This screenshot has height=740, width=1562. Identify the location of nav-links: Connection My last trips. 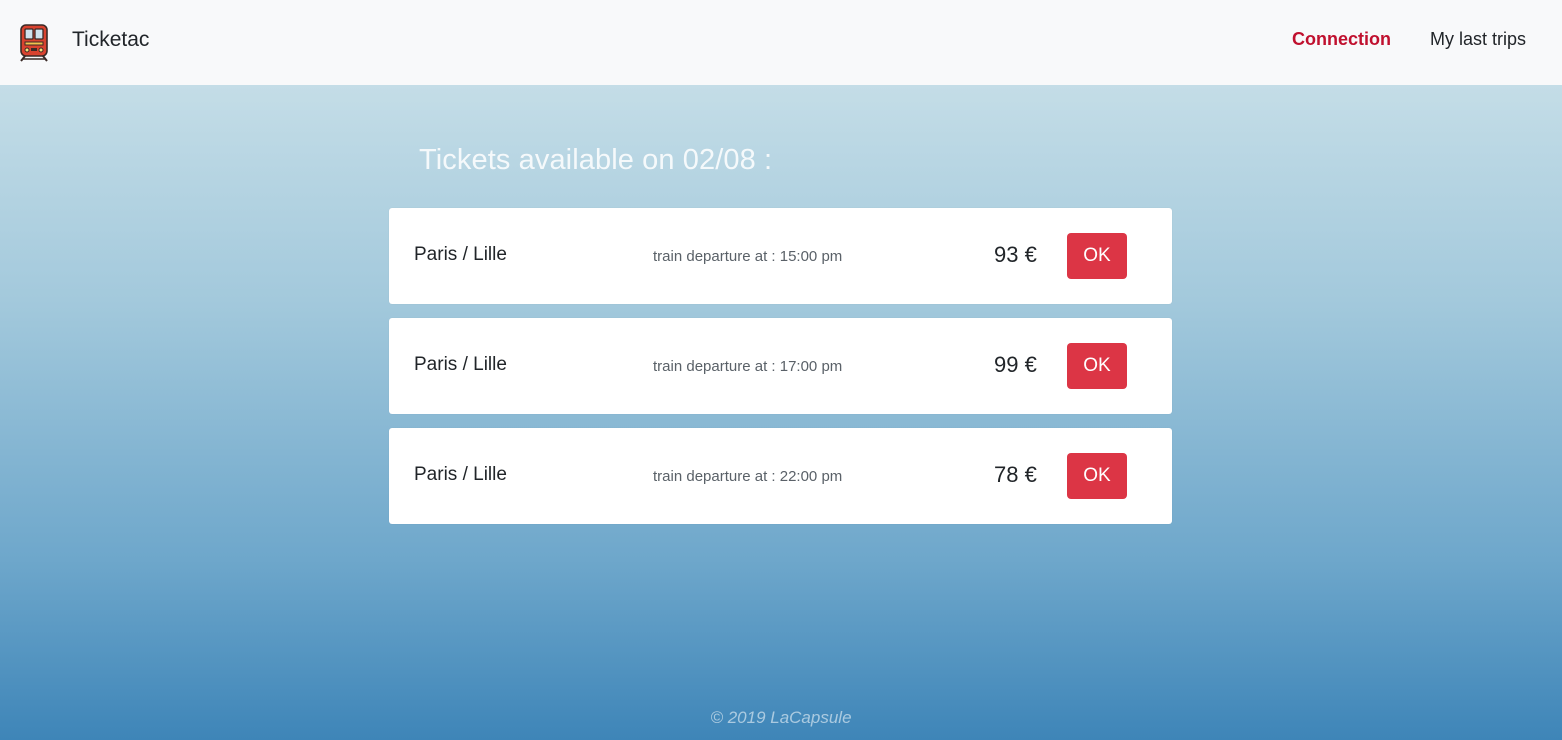
(1409, 42).